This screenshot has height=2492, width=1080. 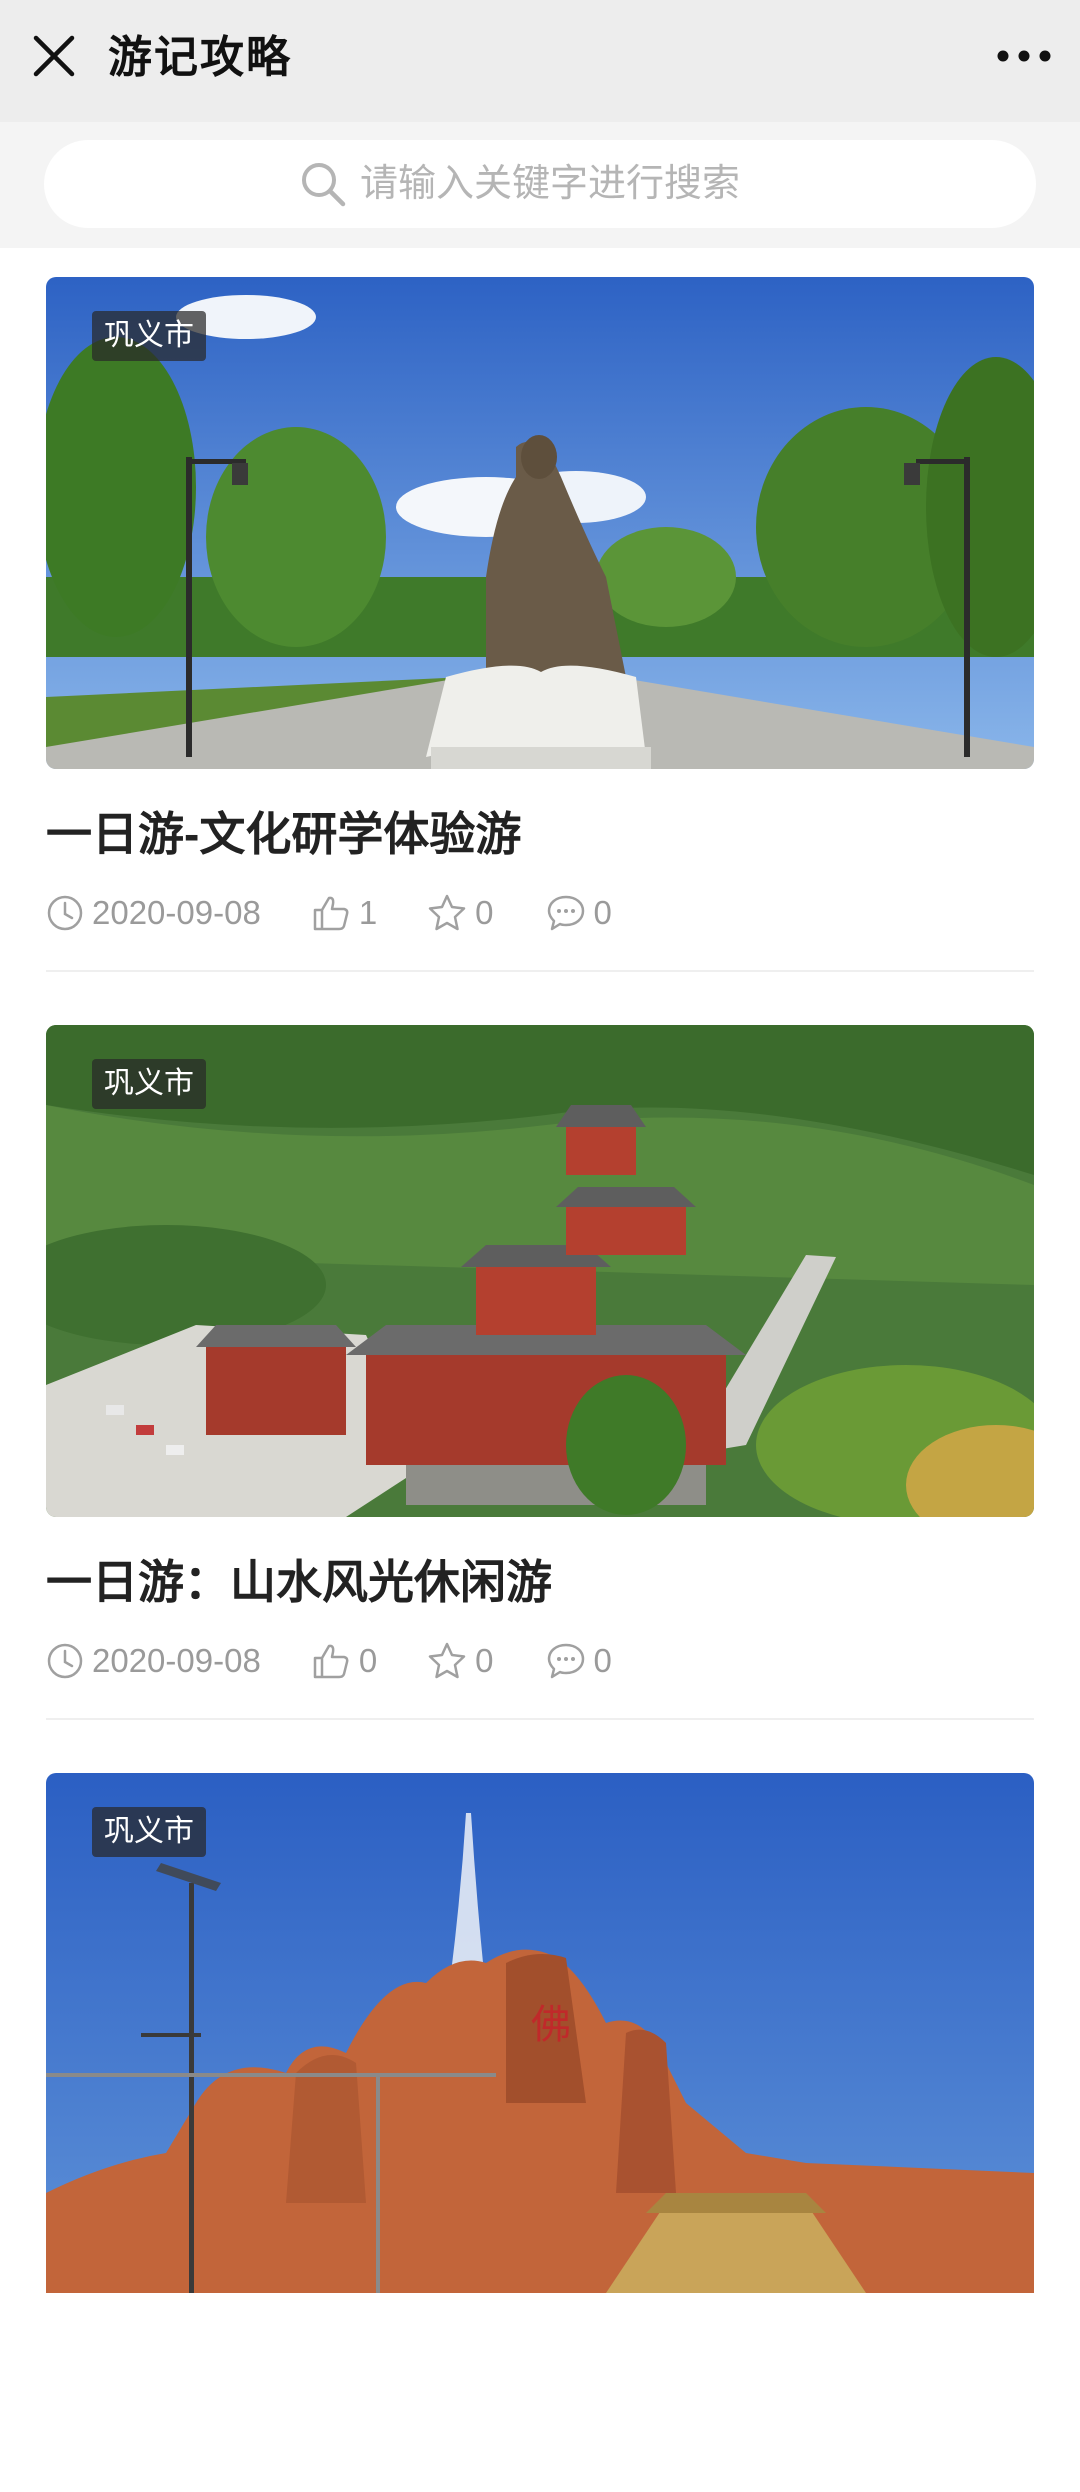 What do you see at coordinates (570, 184) in the screenshot?
I see `search-input` at bounding box center [570, 184].